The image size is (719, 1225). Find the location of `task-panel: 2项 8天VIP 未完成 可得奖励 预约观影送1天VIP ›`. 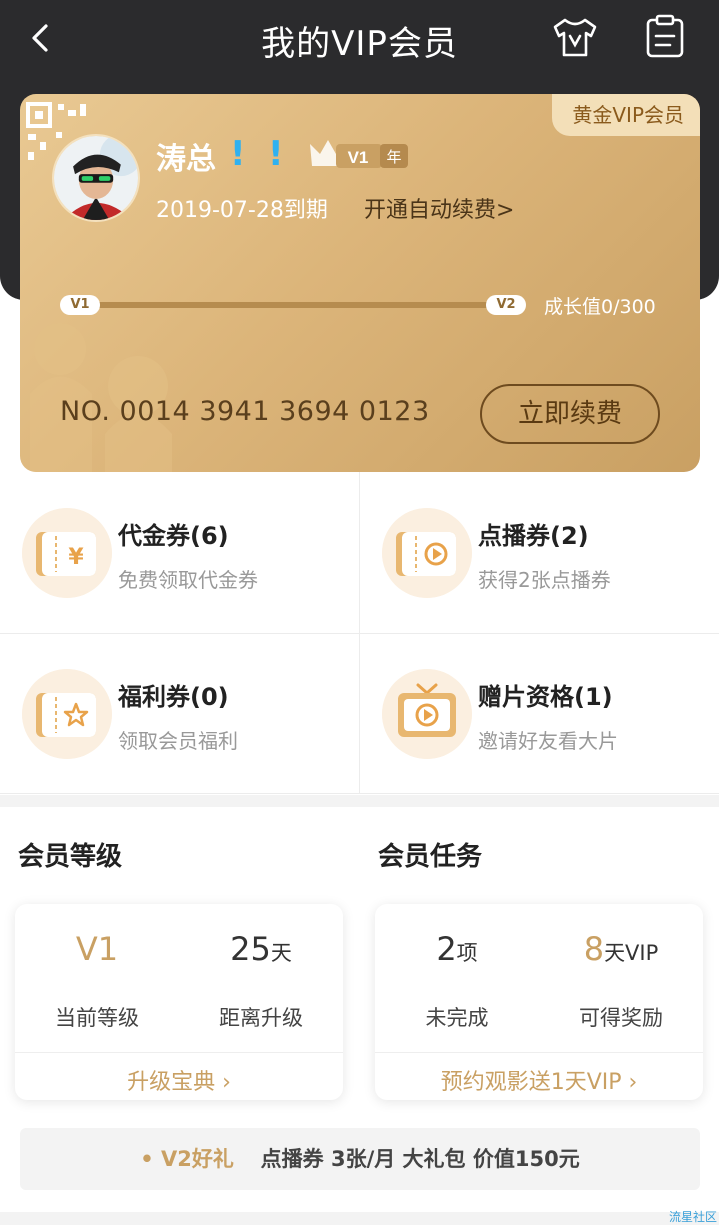

task-panel: 2项 8天VIP 未完成 可得奖励 预约观影送1天VIP › is located at coordinates (539, 1002).